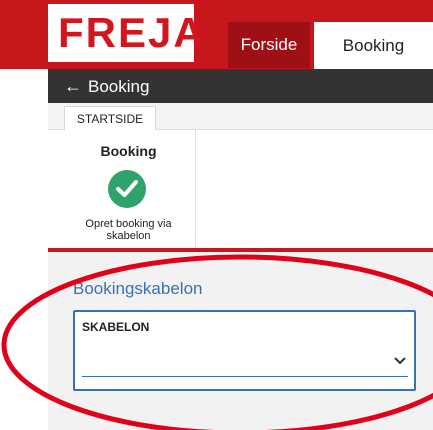 The height and width of the screenshot is (430, 433). Describe the element at coordinates (269, 45) in the screenshot. I see `nav-tab-forside: Forside` at that location.